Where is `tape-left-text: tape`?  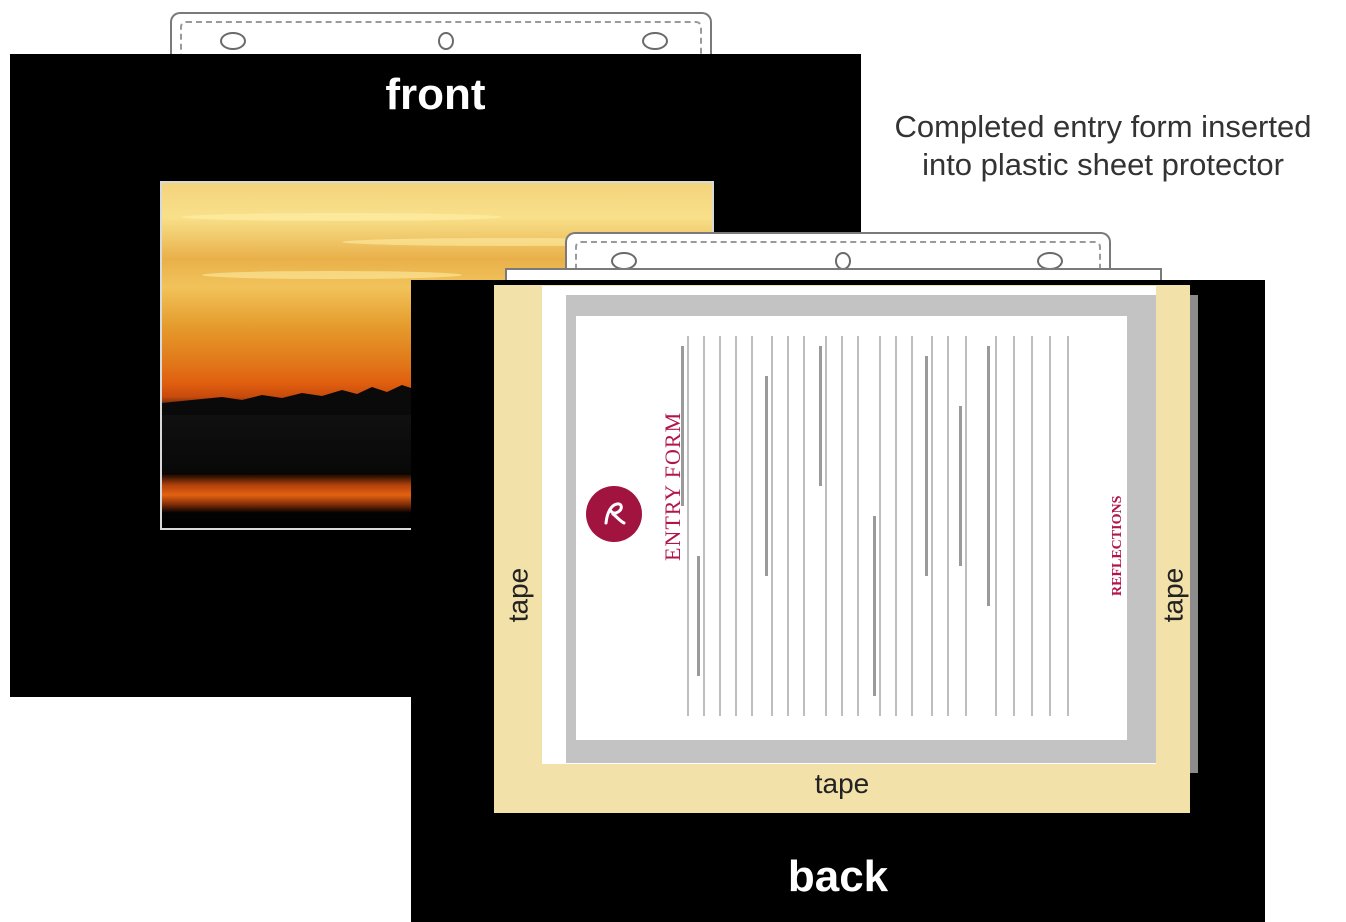 tape-left-text: tape is located at coordinates (517, 595).